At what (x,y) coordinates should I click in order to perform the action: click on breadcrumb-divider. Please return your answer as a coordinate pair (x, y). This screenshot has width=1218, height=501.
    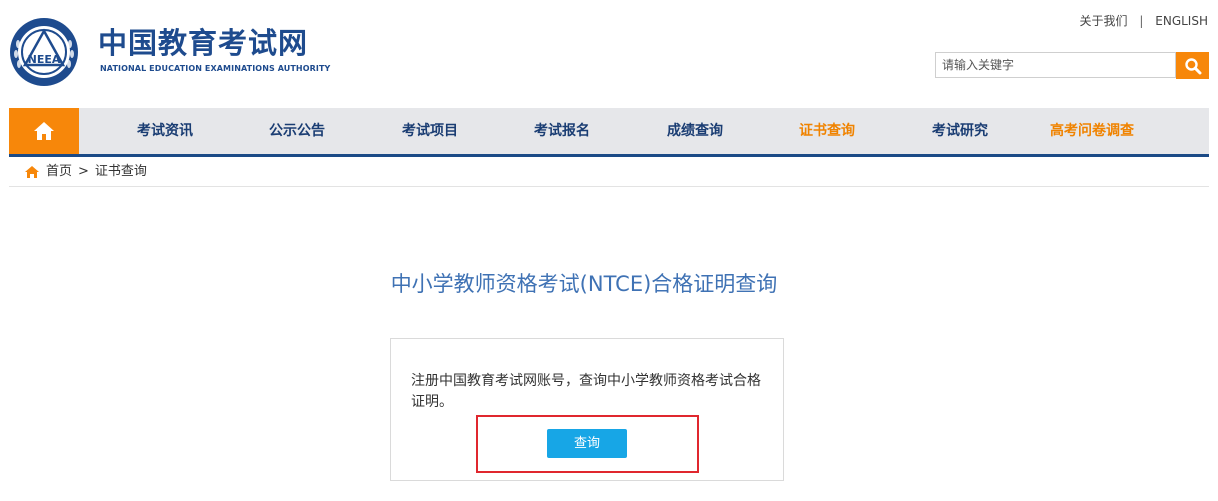
    Looking at the image, I should click on (609, 186).